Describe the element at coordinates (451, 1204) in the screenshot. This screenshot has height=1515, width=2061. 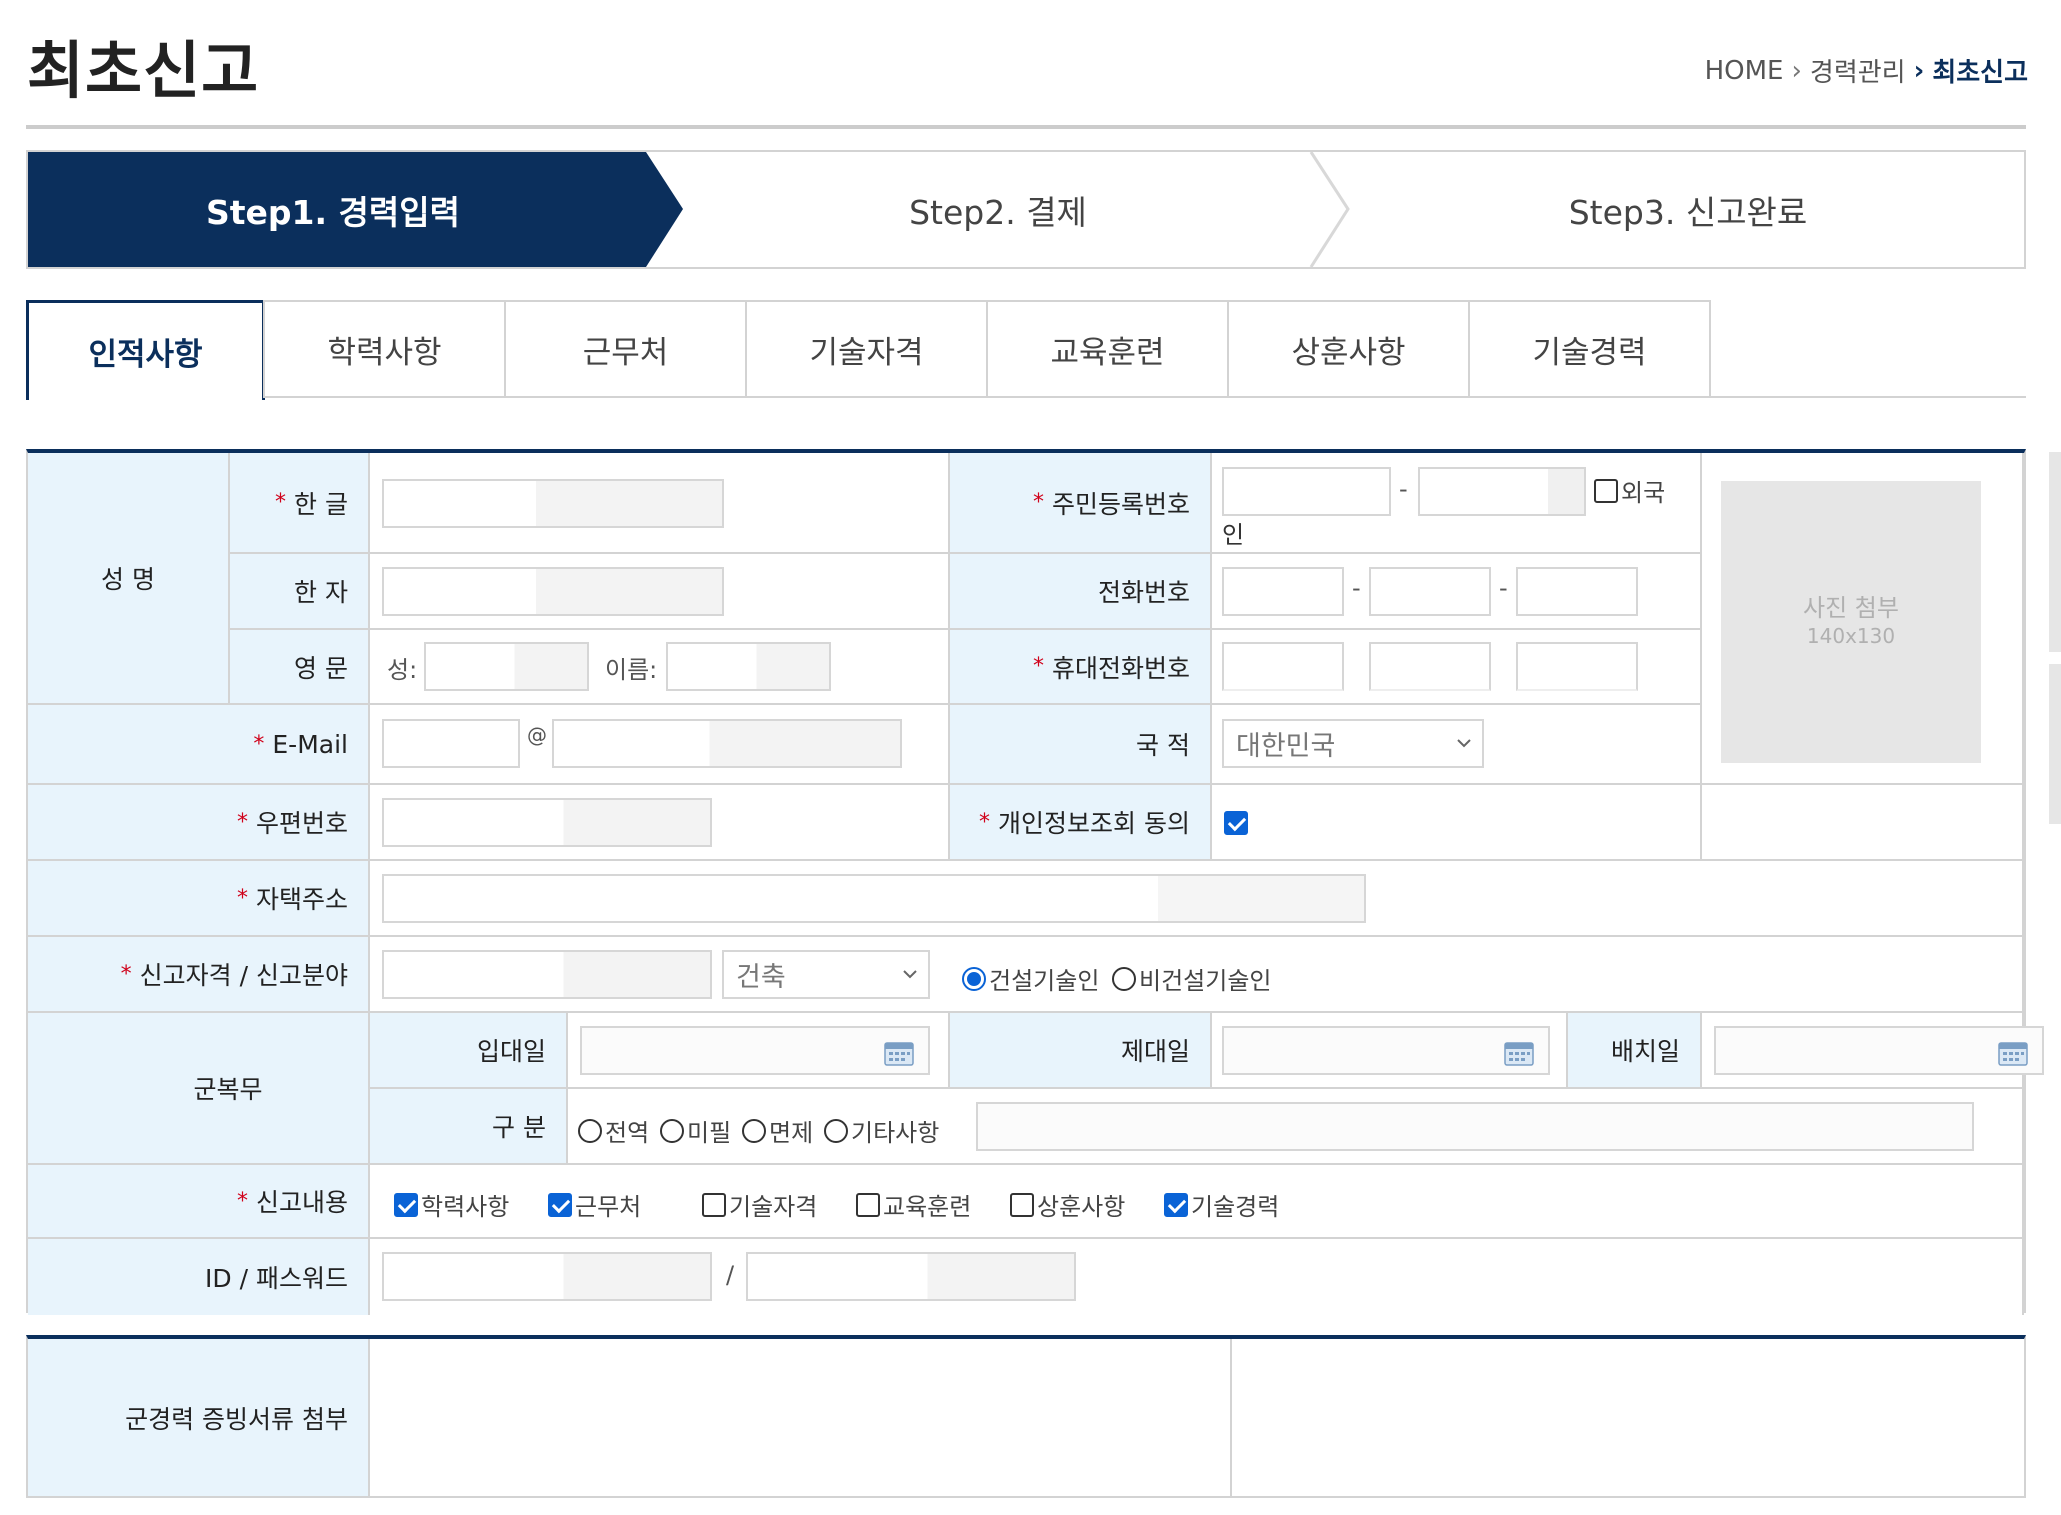
I see `report-checkbox-education: 학력사항` at that location.